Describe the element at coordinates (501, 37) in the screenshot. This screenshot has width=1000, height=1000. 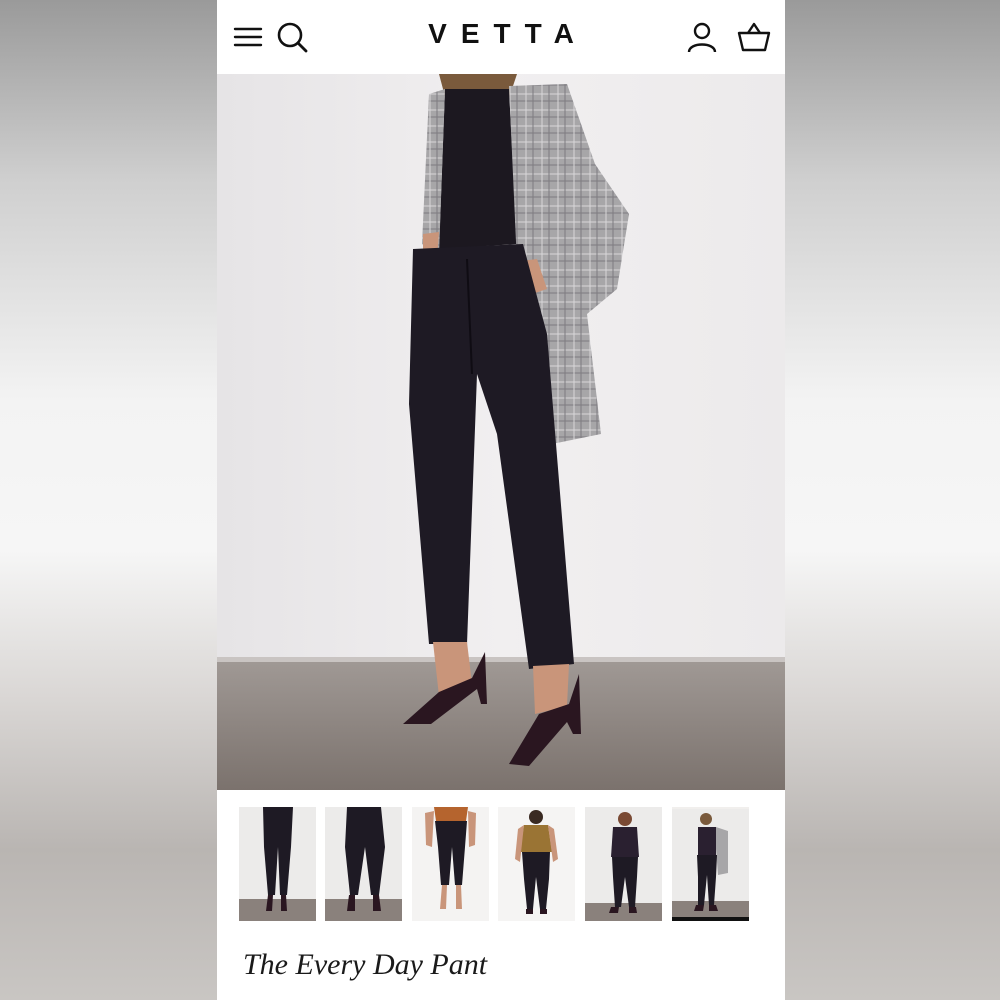
I see `site-header: VETTA` at that location.